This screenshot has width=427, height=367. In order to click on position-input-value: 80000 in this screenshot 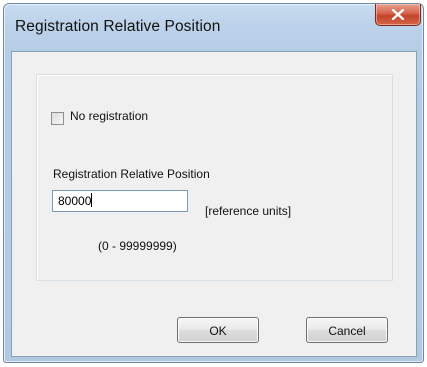, I will do `click(75, 201)`.